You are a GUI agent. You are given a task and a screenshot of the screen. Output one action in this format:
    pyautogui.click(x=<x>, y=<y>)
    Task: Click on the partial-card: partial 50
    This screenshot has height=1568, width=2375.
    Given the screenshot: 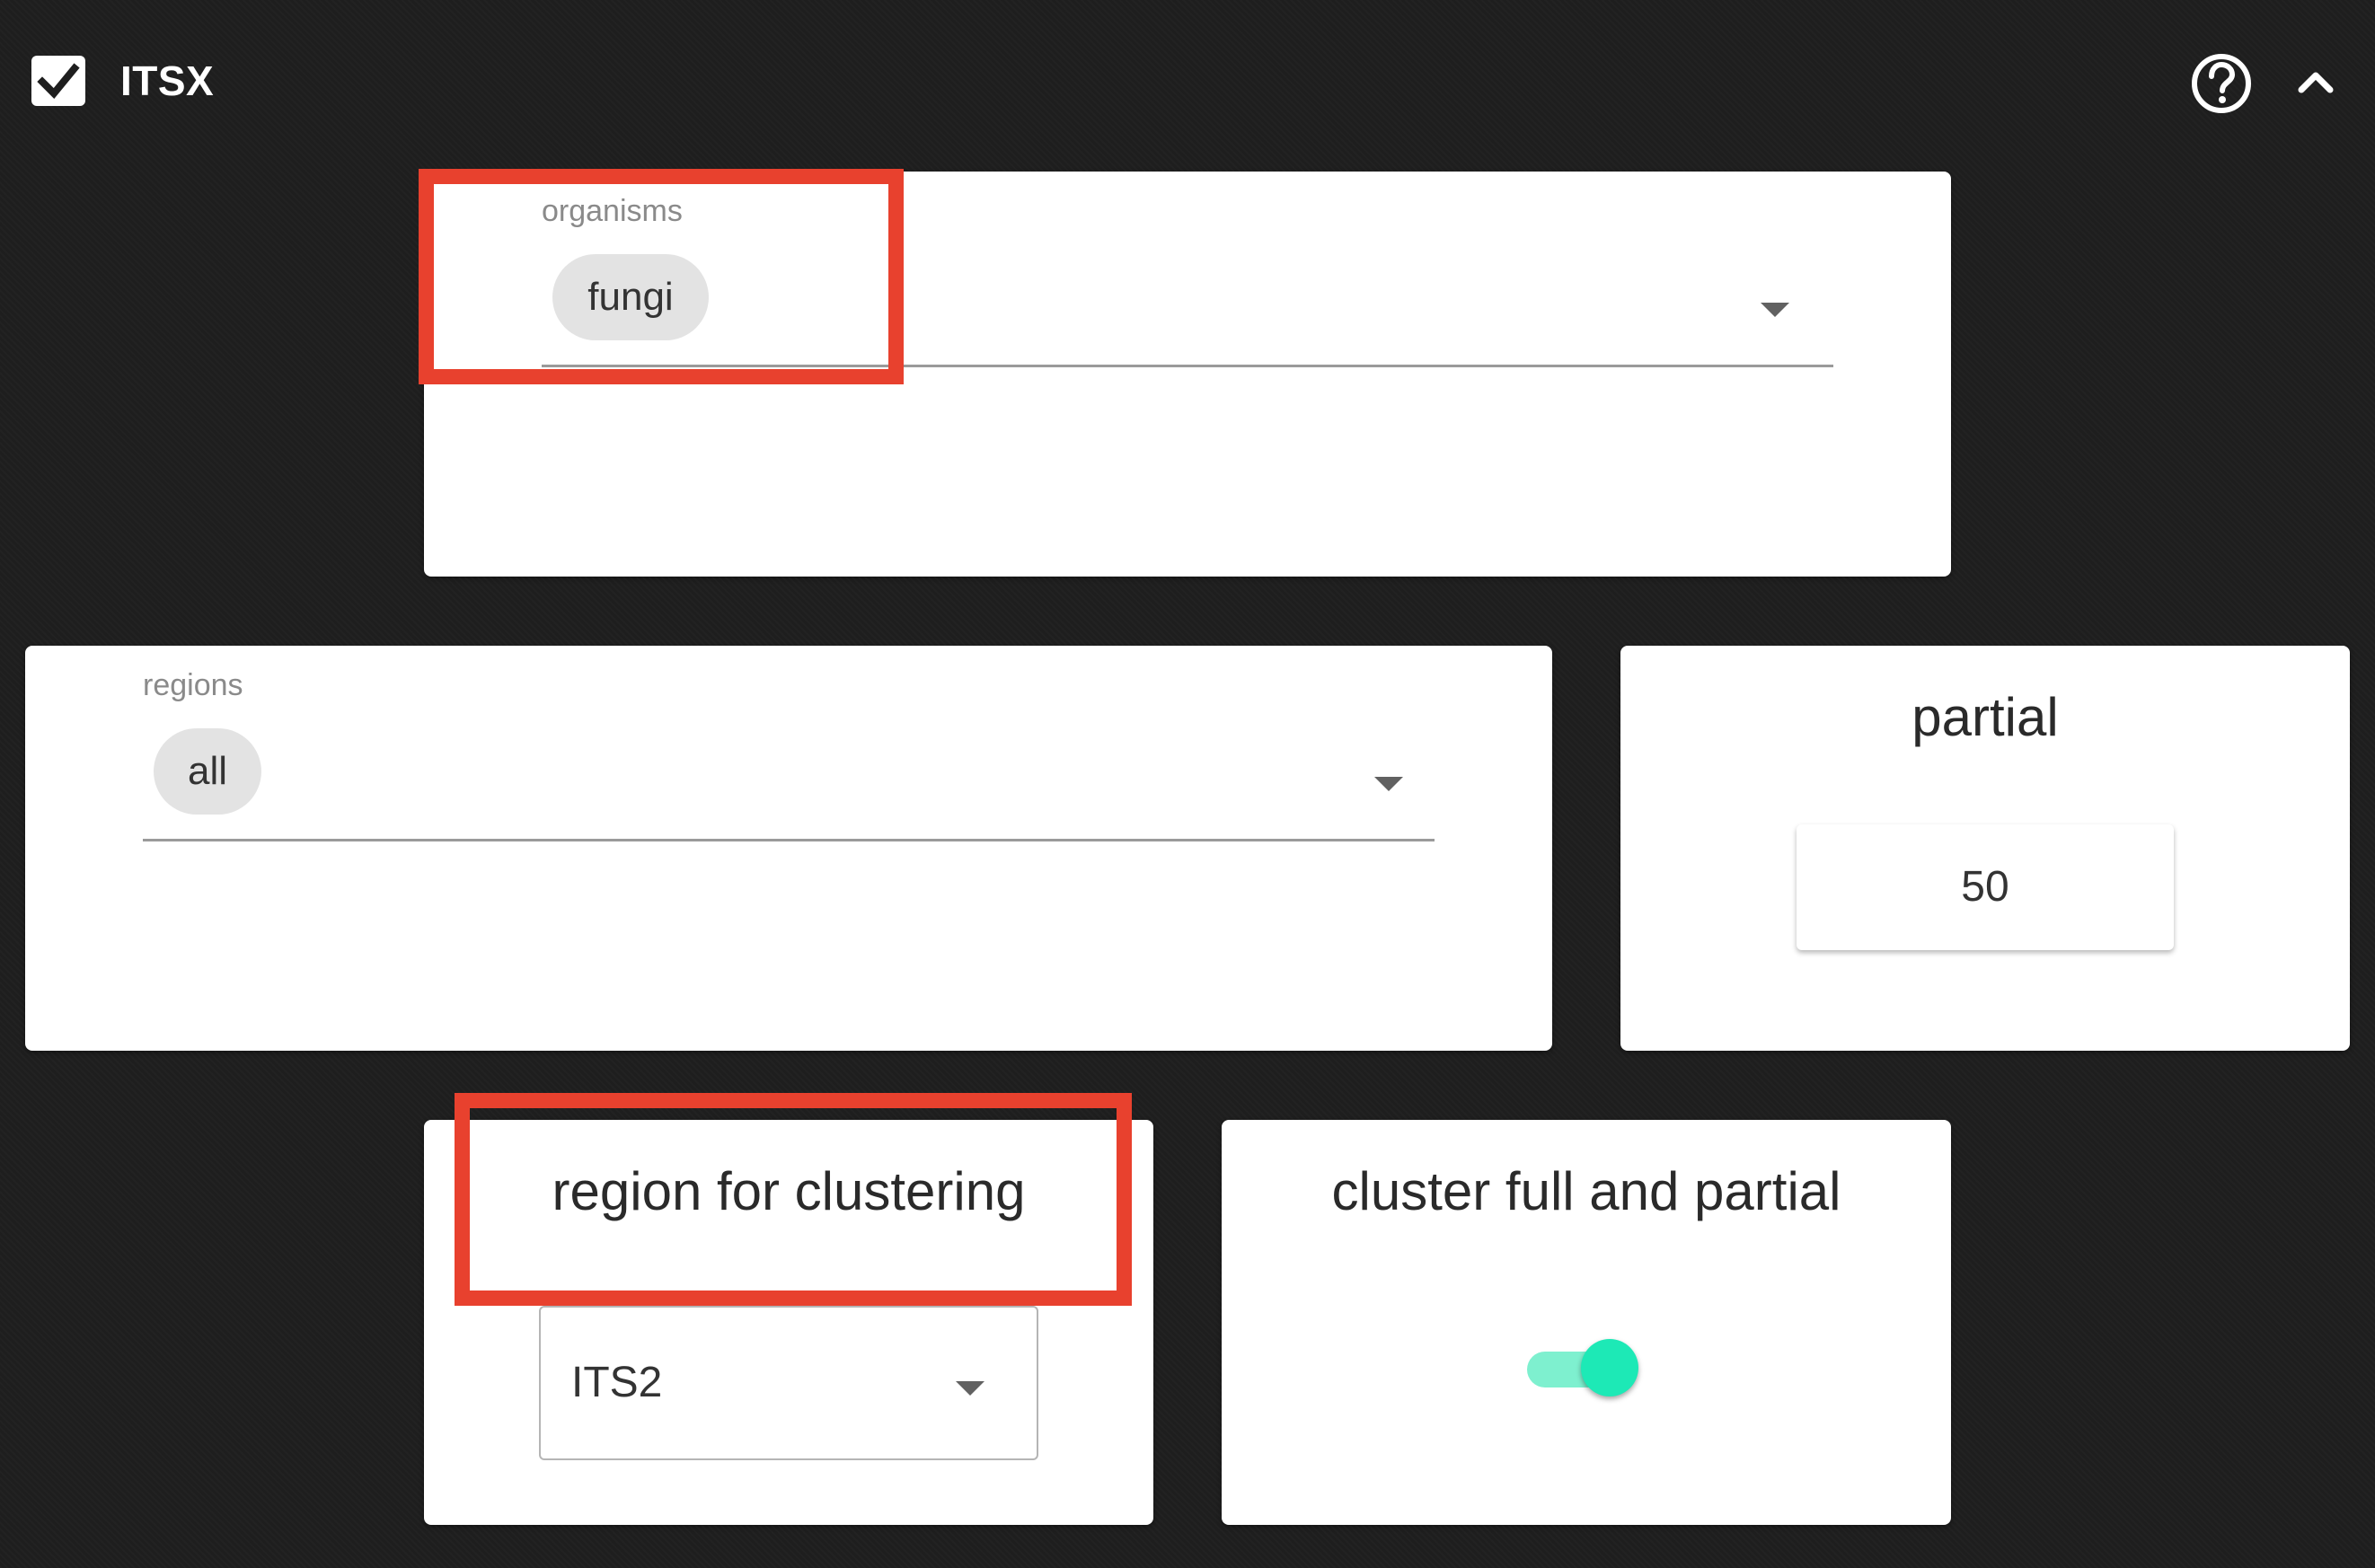 What is the action you would take?
    pyautogui.click(x=1985, y=848)
    